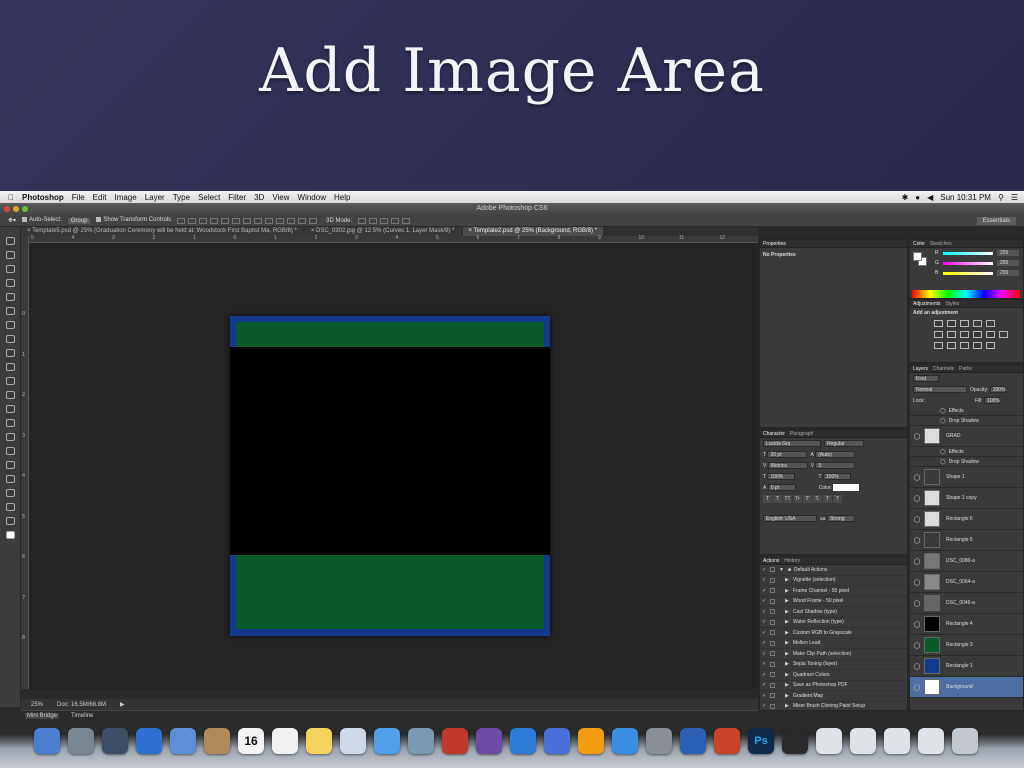 The height and width of the screenshot is (768, 1024). I want to click on black-white-icon, so click(964, 334).